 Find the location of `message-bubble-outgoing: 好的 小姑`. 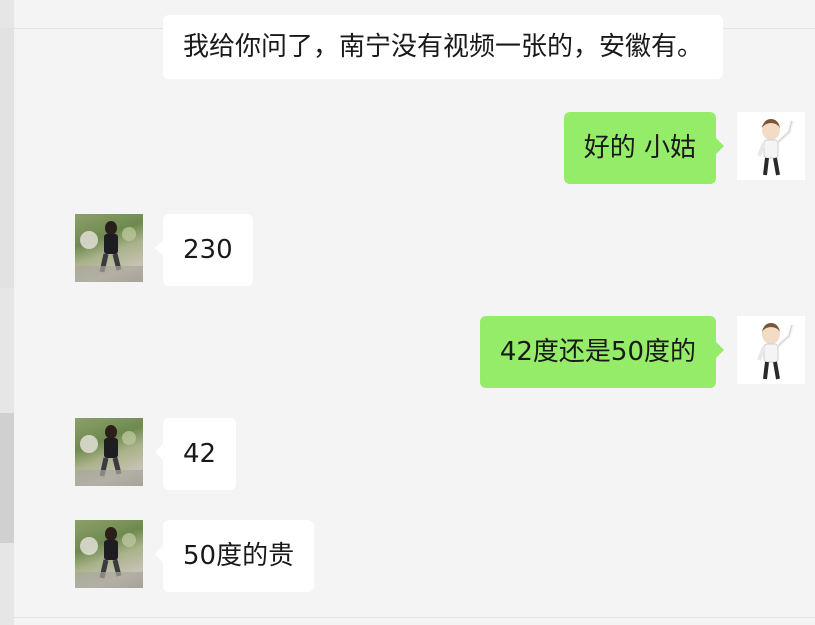

message-bubble-outgoing: 好的 小姑 is located at coordinates (644, 148).